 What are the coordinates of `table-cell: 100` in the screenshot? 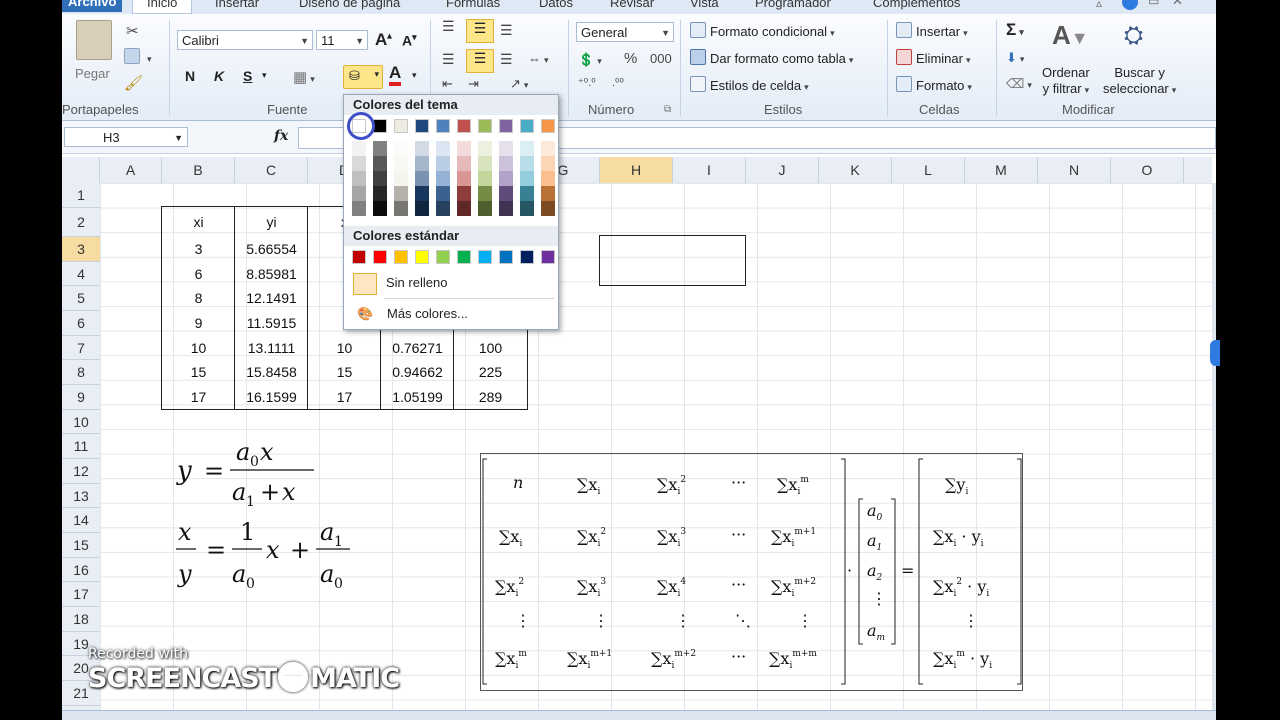 It's located at (490, 348).